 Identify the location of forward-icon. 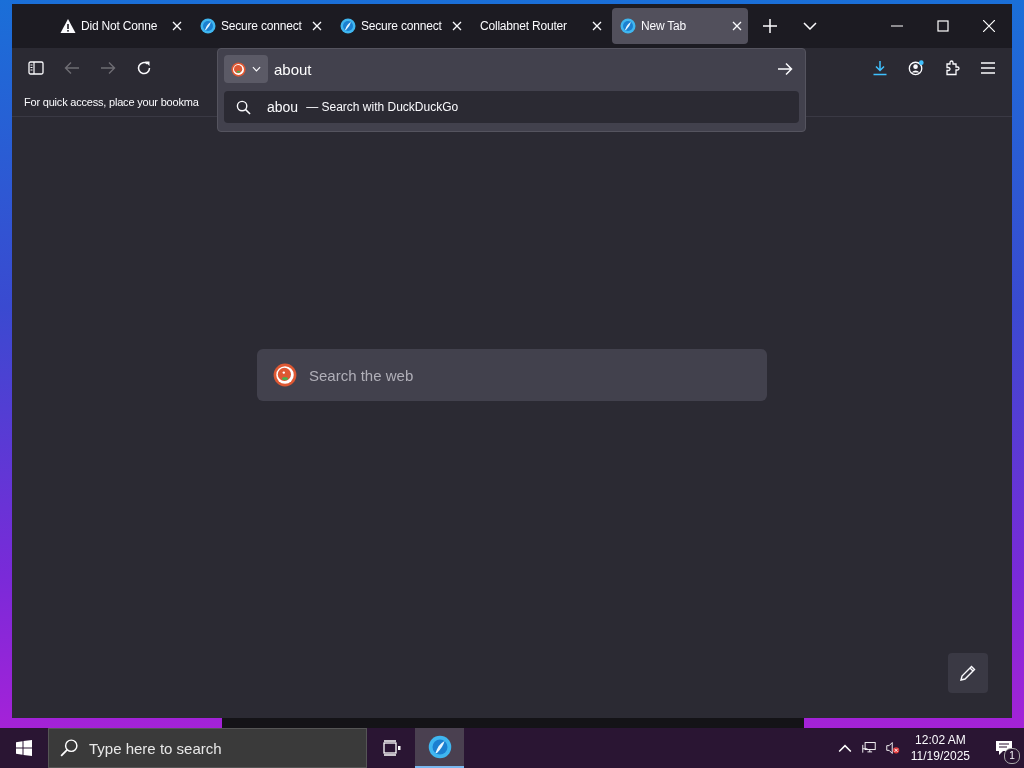
(108, 68).